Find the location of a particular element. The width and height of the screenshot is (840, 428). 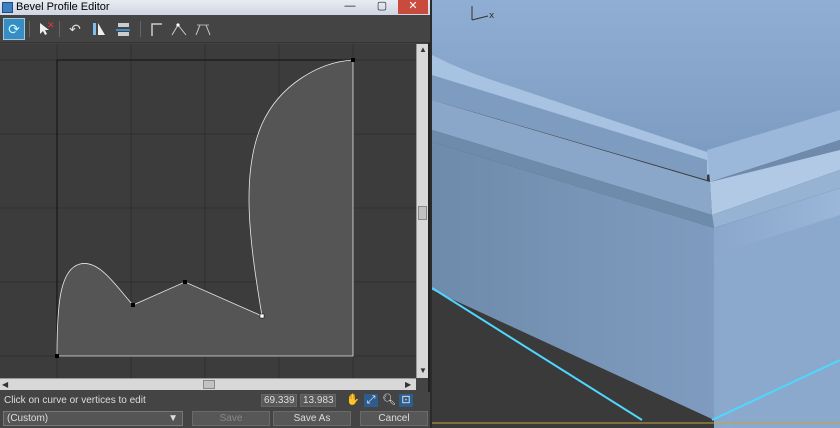

axis-x-label: x is located at coordinates (492, 16).